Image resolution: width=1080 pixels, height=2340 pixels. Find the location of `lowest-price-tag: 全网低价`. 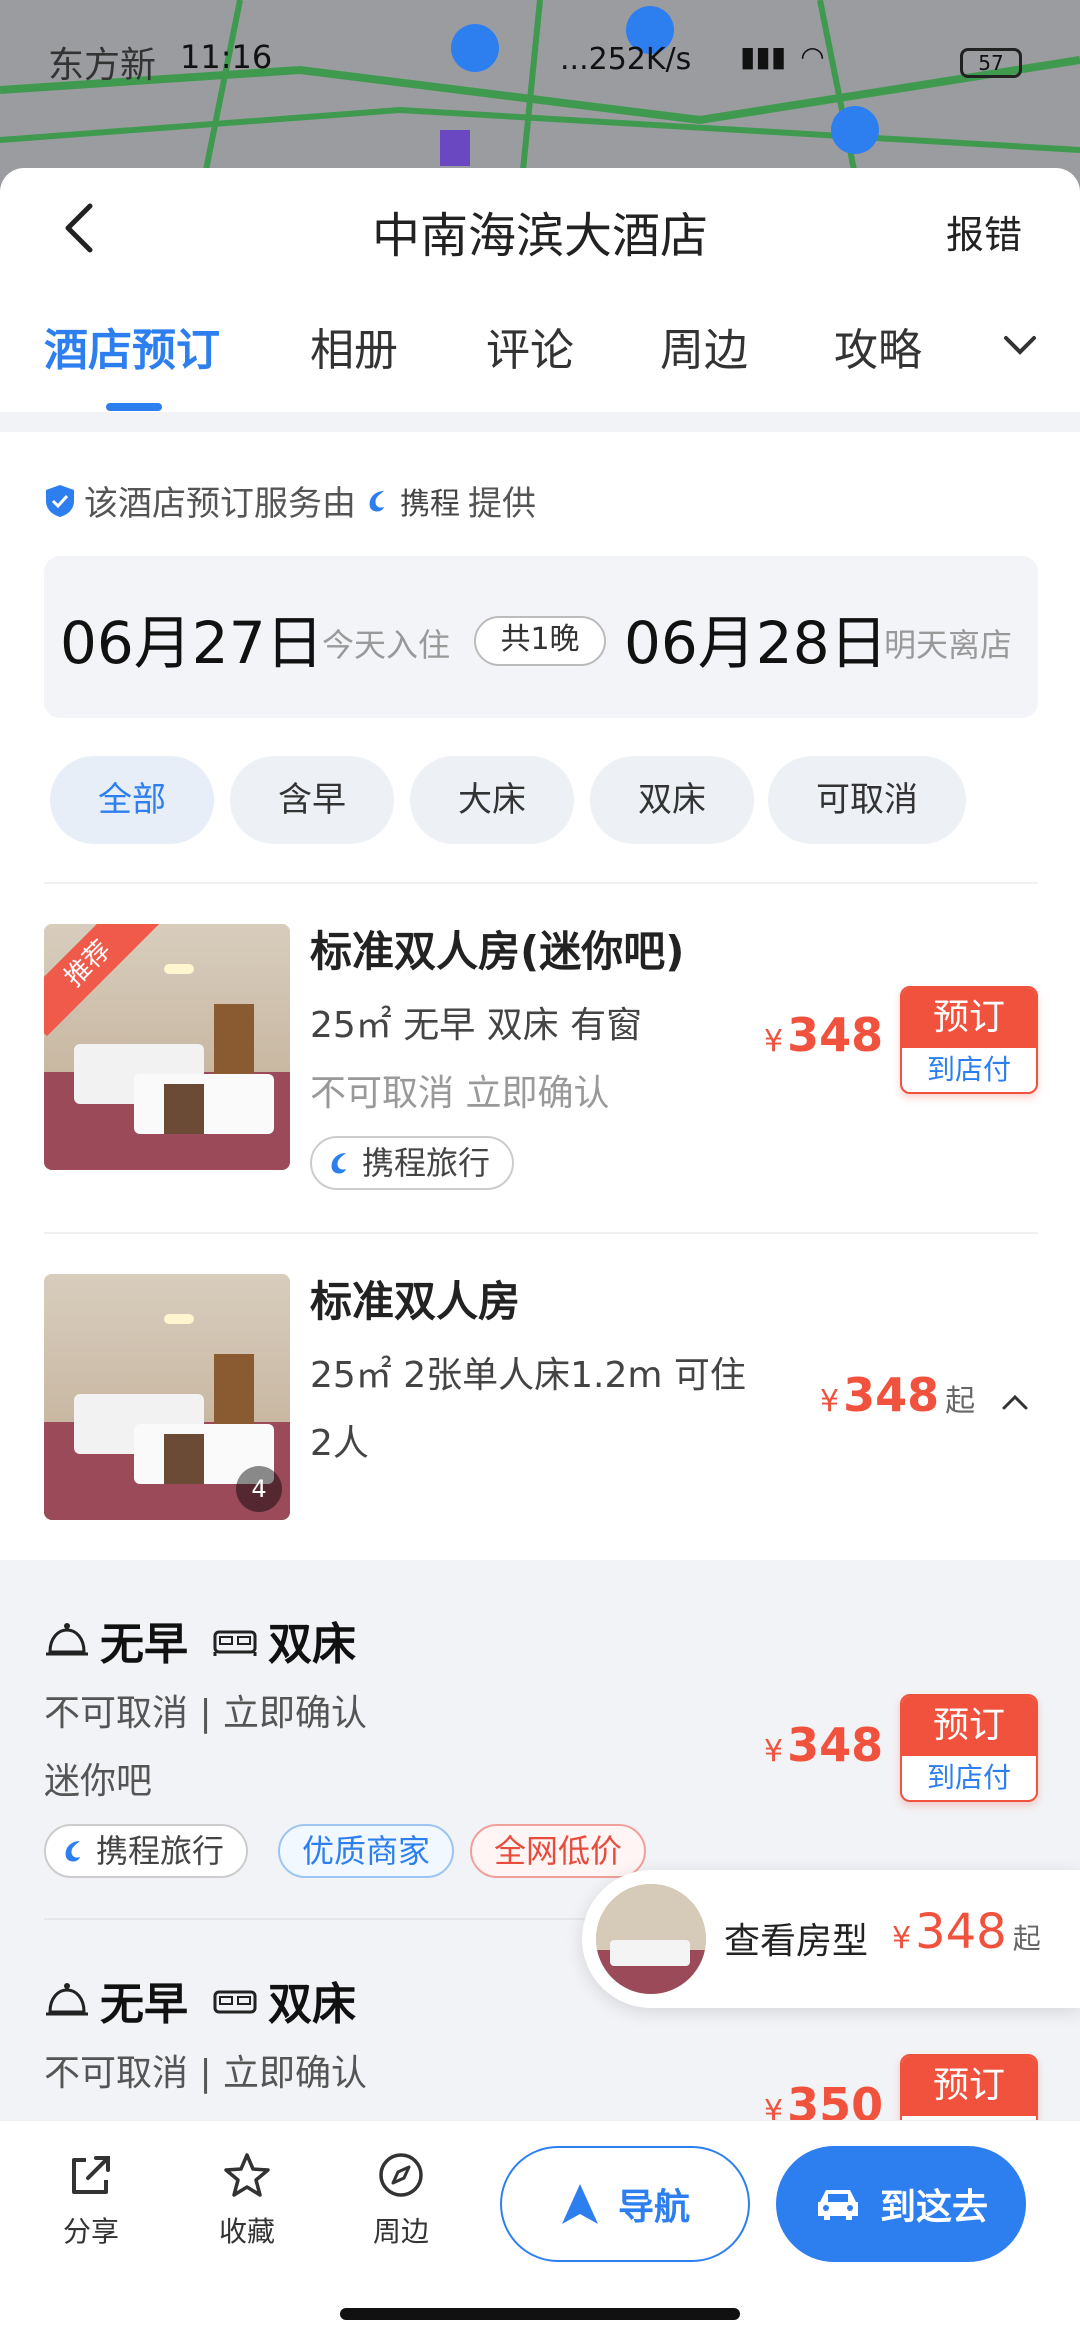

lowest-price-tag: 全网低价 is located at coordinates (558, 1851).